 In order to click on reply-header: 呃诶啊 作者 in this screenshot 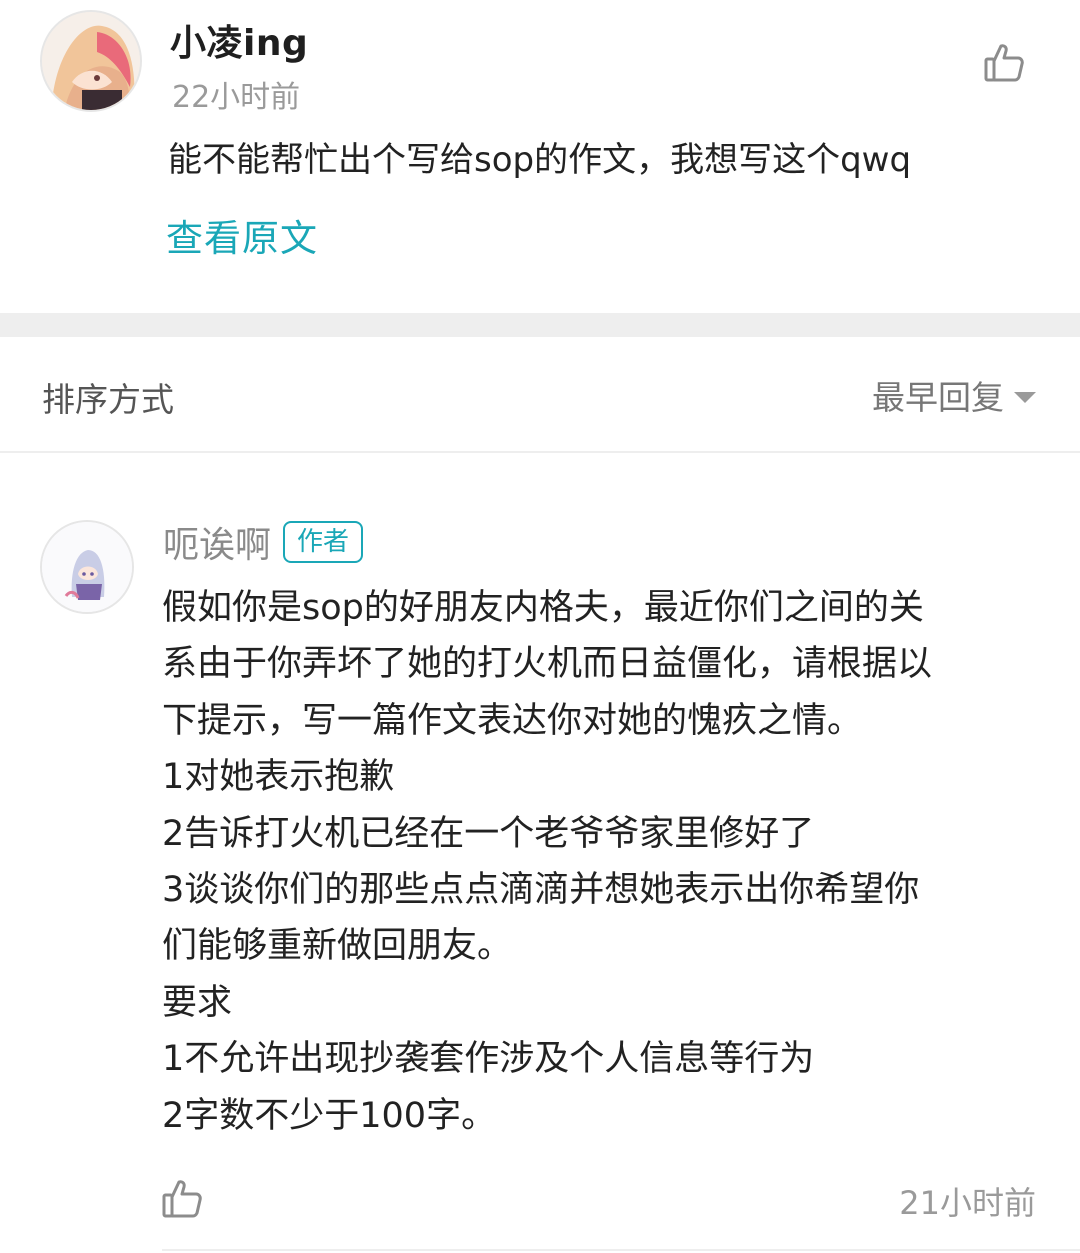, I will do `click(263, 542)`.